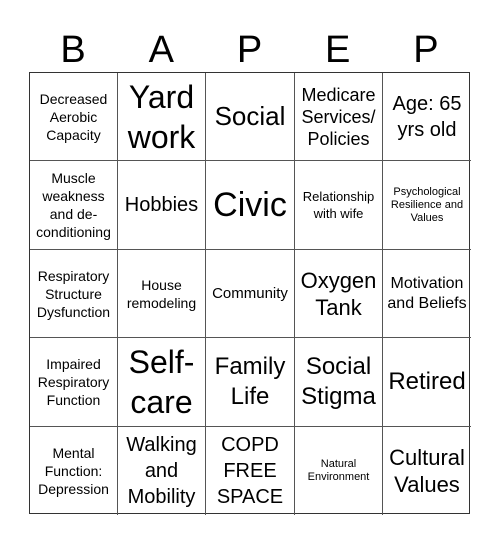 The width and height of the screenshot is (500, 544). I want to click on bingo-cell: Decreased Aerobic Capacity, so click(74, 117).